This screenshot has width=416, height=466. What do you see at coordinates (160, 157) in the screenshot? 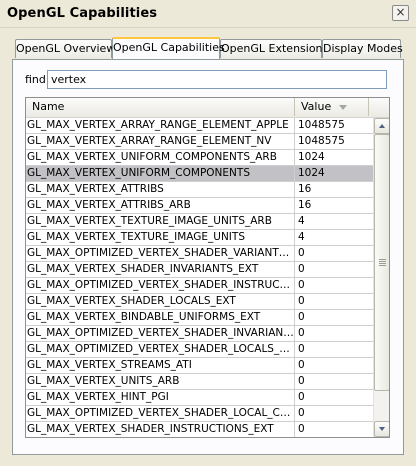
I see `cell-name: GL_MAX_VERTEX_UNIFORM_COMPONENTS_ARB` at bounding box center [160, 157].